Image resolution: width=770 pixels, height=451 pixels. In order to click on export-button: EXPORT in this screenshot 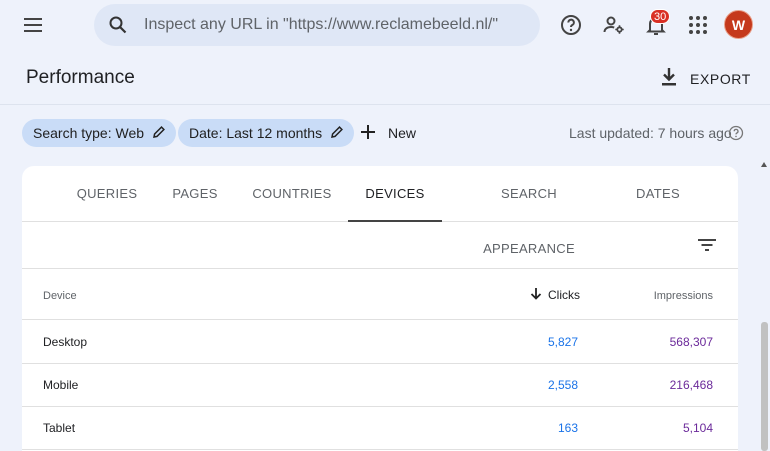, I will do `click(705, 79)`.